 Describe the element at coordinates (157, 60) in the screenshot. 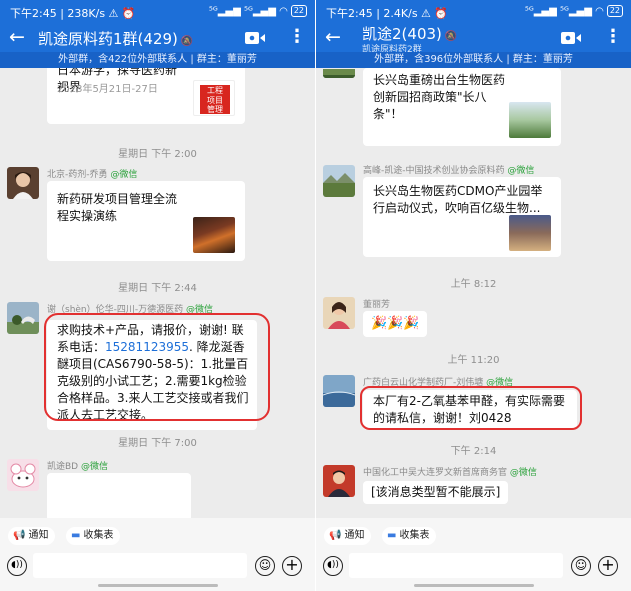

I see `group-notice-bar: 外部群，含422位外部联系人 | 群主：董丽芳` at that location.